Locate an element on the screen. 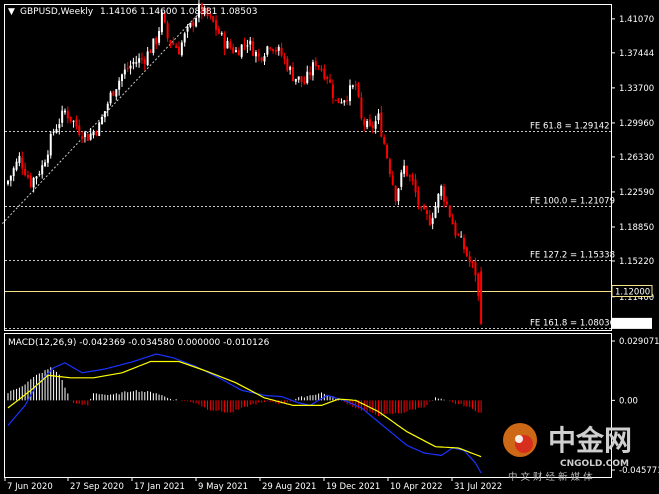 The image size is (659, 494). price-tick-label: 1.15220 is located at coordinates (636, 262).